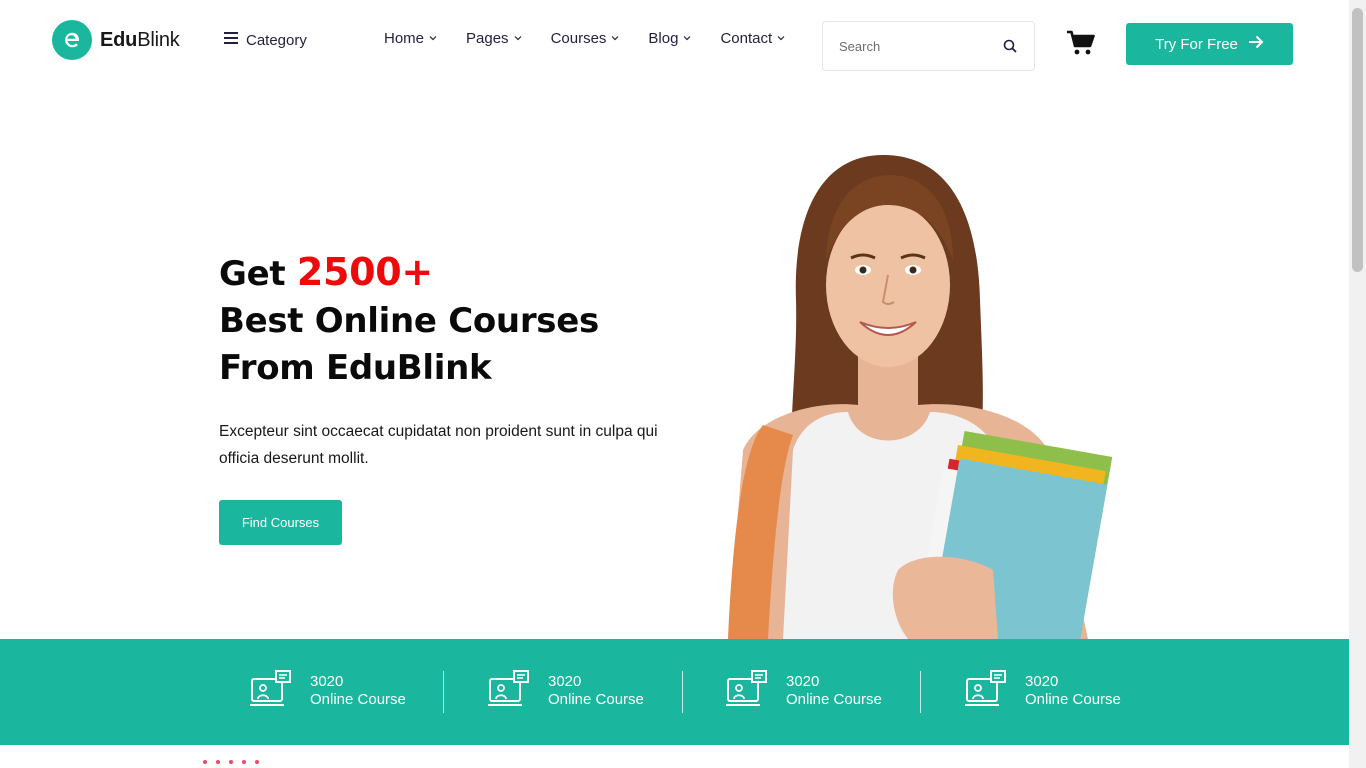 The image size is (1366, 768). Describe the element at coordinates (746, 38) in the screenshot. I see `nav-label: Contact` at that location.